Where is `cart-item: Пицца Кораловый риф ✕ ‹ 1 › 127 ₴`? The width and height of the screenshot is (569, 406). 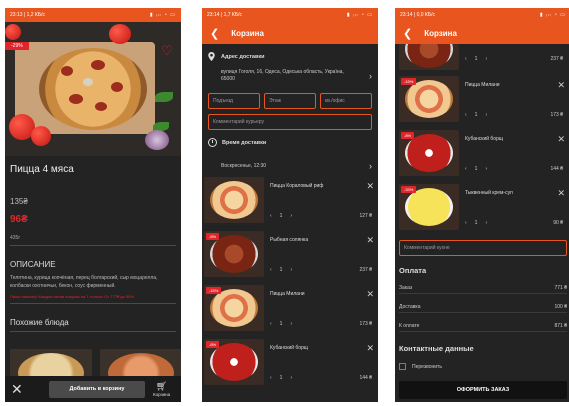 cart-item: Пицца Кораловый риф ✕ ‹ 1 › 127 ₴ is located at coordinates (290, 202).